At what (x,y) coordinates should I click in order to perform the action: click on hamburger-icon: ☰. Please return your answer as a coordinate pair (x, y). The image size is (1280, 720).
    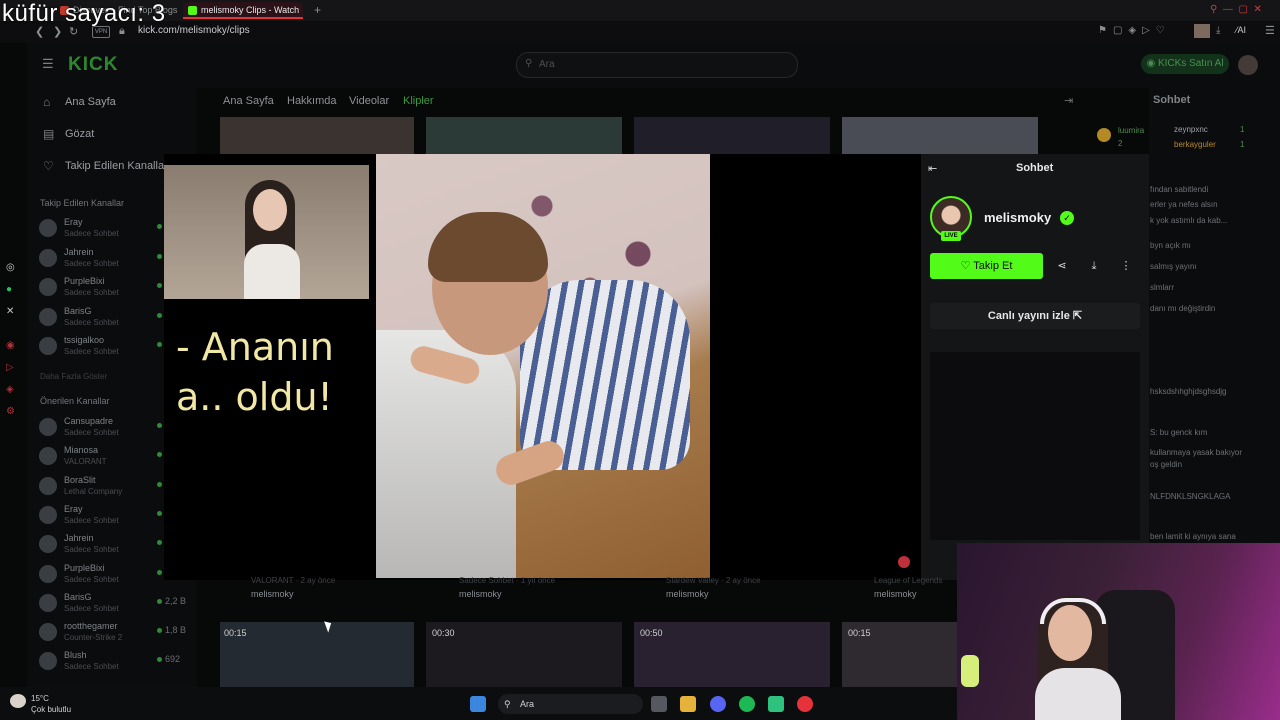
    Looking at the image, I should click on (48, 64).